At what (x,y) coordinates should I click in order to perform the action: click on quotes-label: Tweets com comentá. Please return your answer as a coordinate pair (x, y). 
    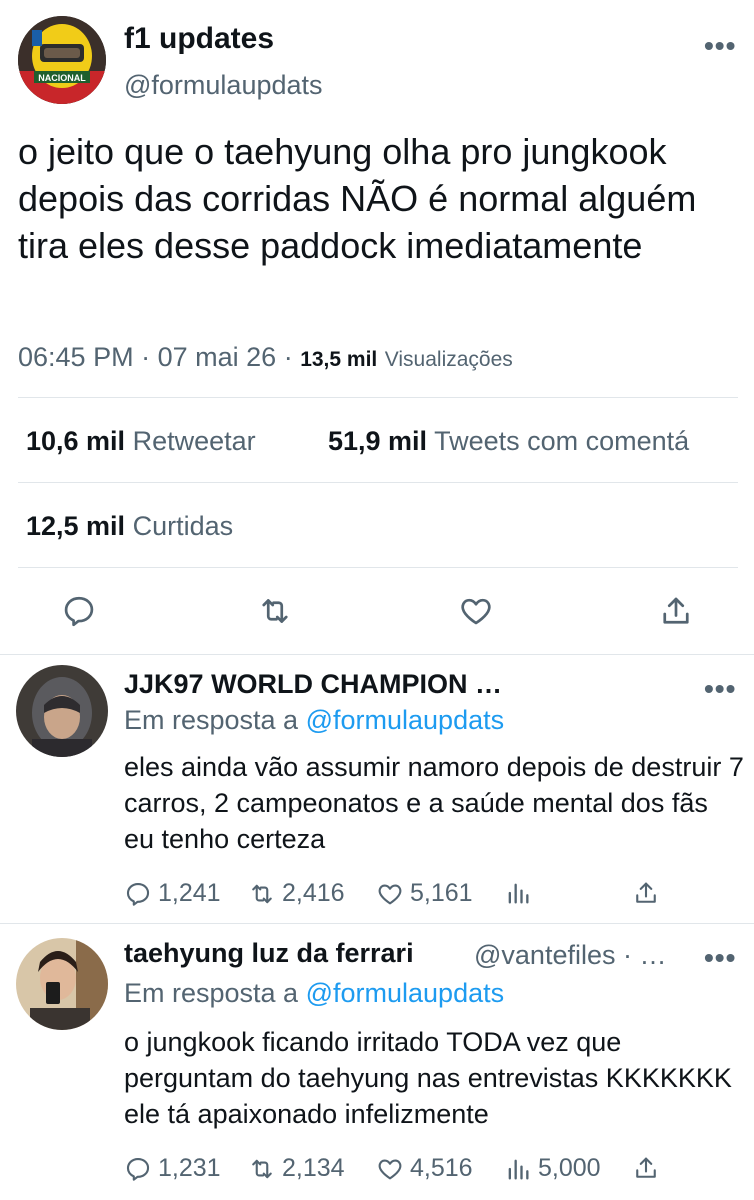
    Looking at the image, I should click on (562, 441).